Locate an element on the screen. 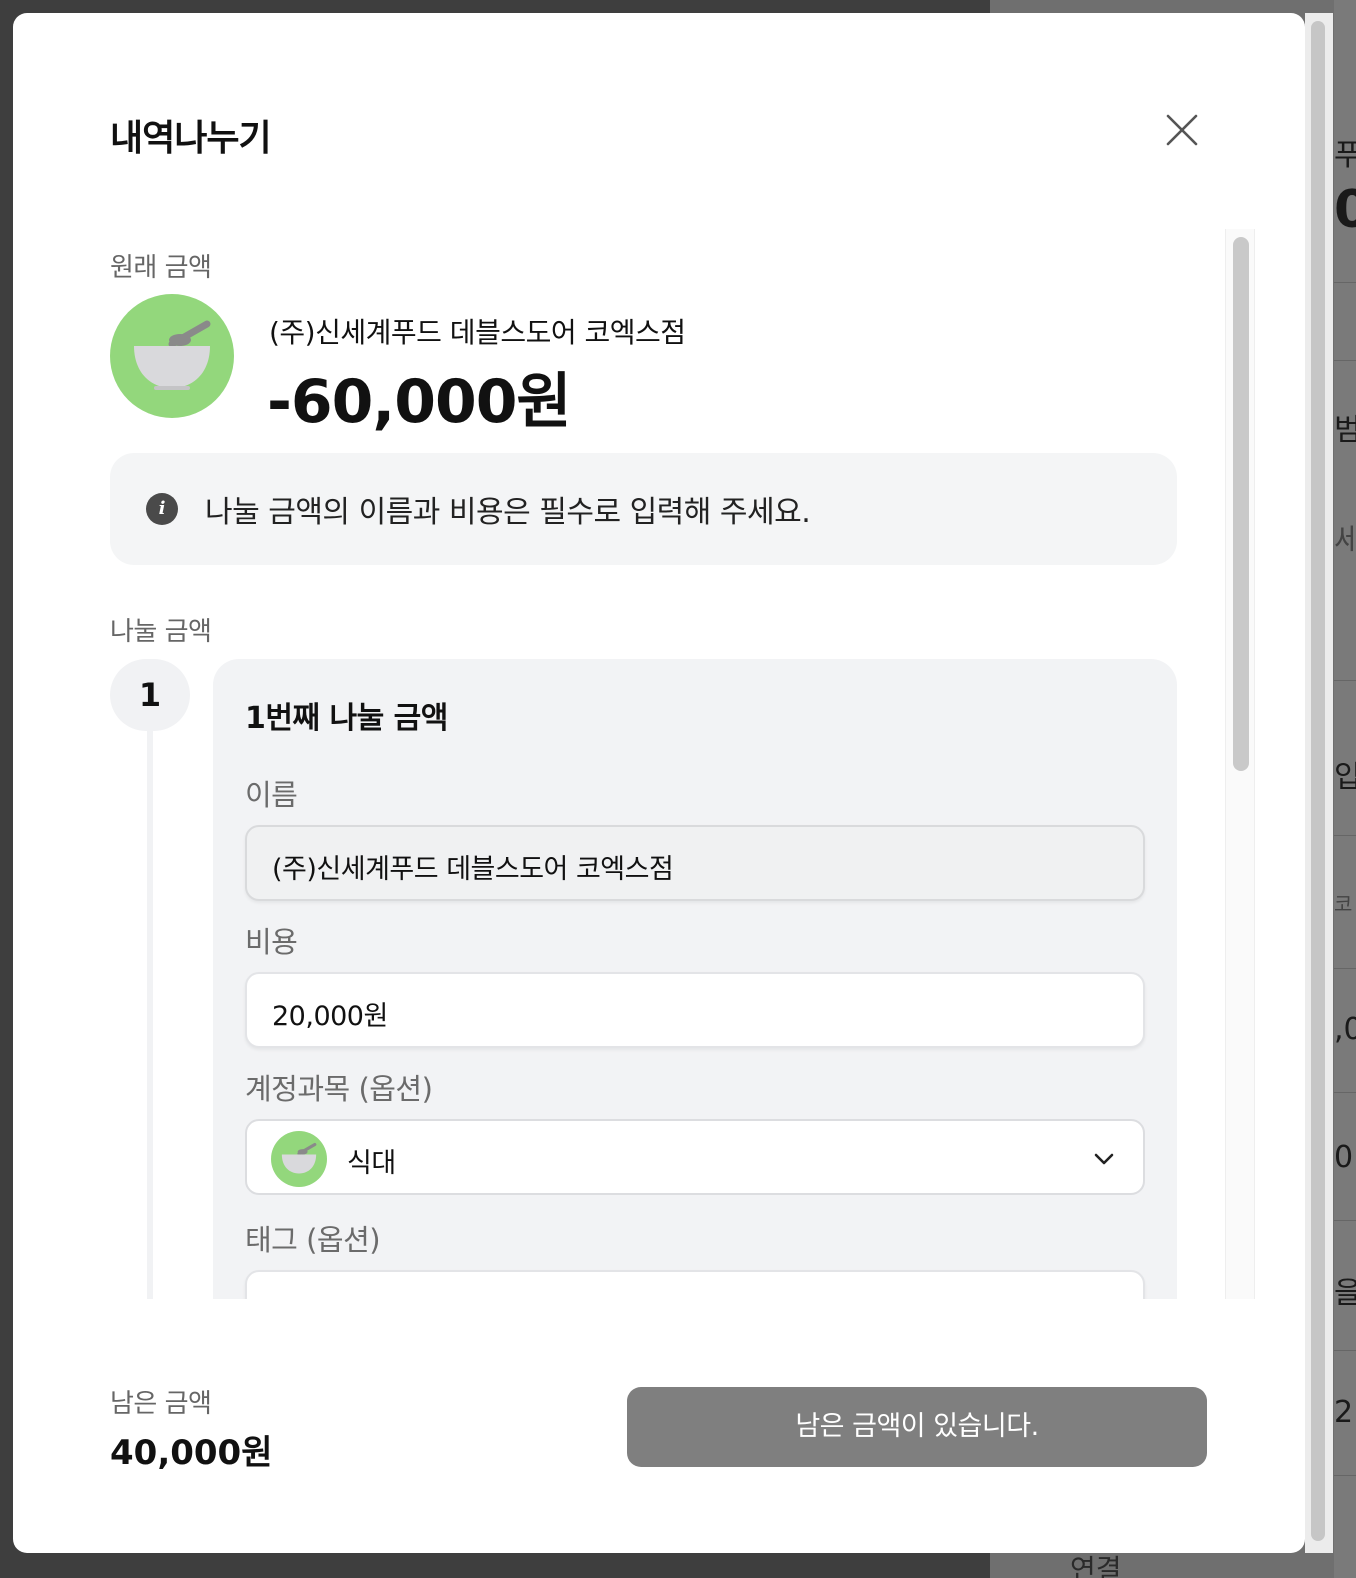 Image resolution: width=1356 pixels, height=1578 pixels. cost-field-label: 비용 is located at coordinates (271, 942).